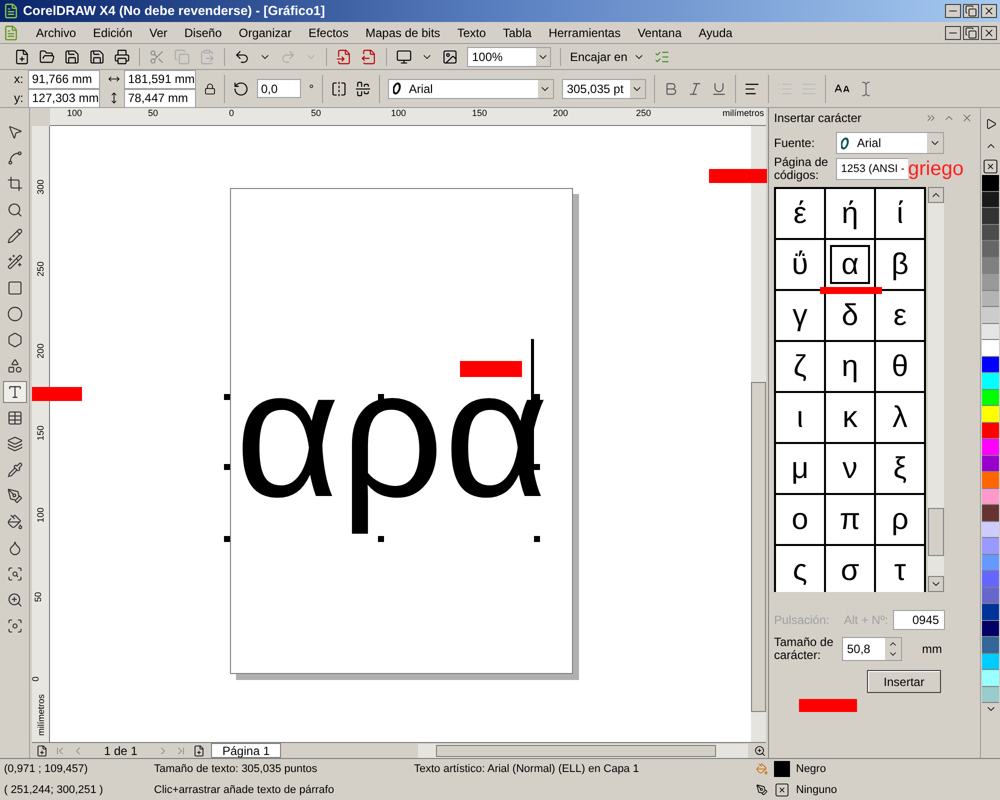 The image size is (1000, 800). I want to click on snap-dropdown: Encajar en, so click(608, 57).